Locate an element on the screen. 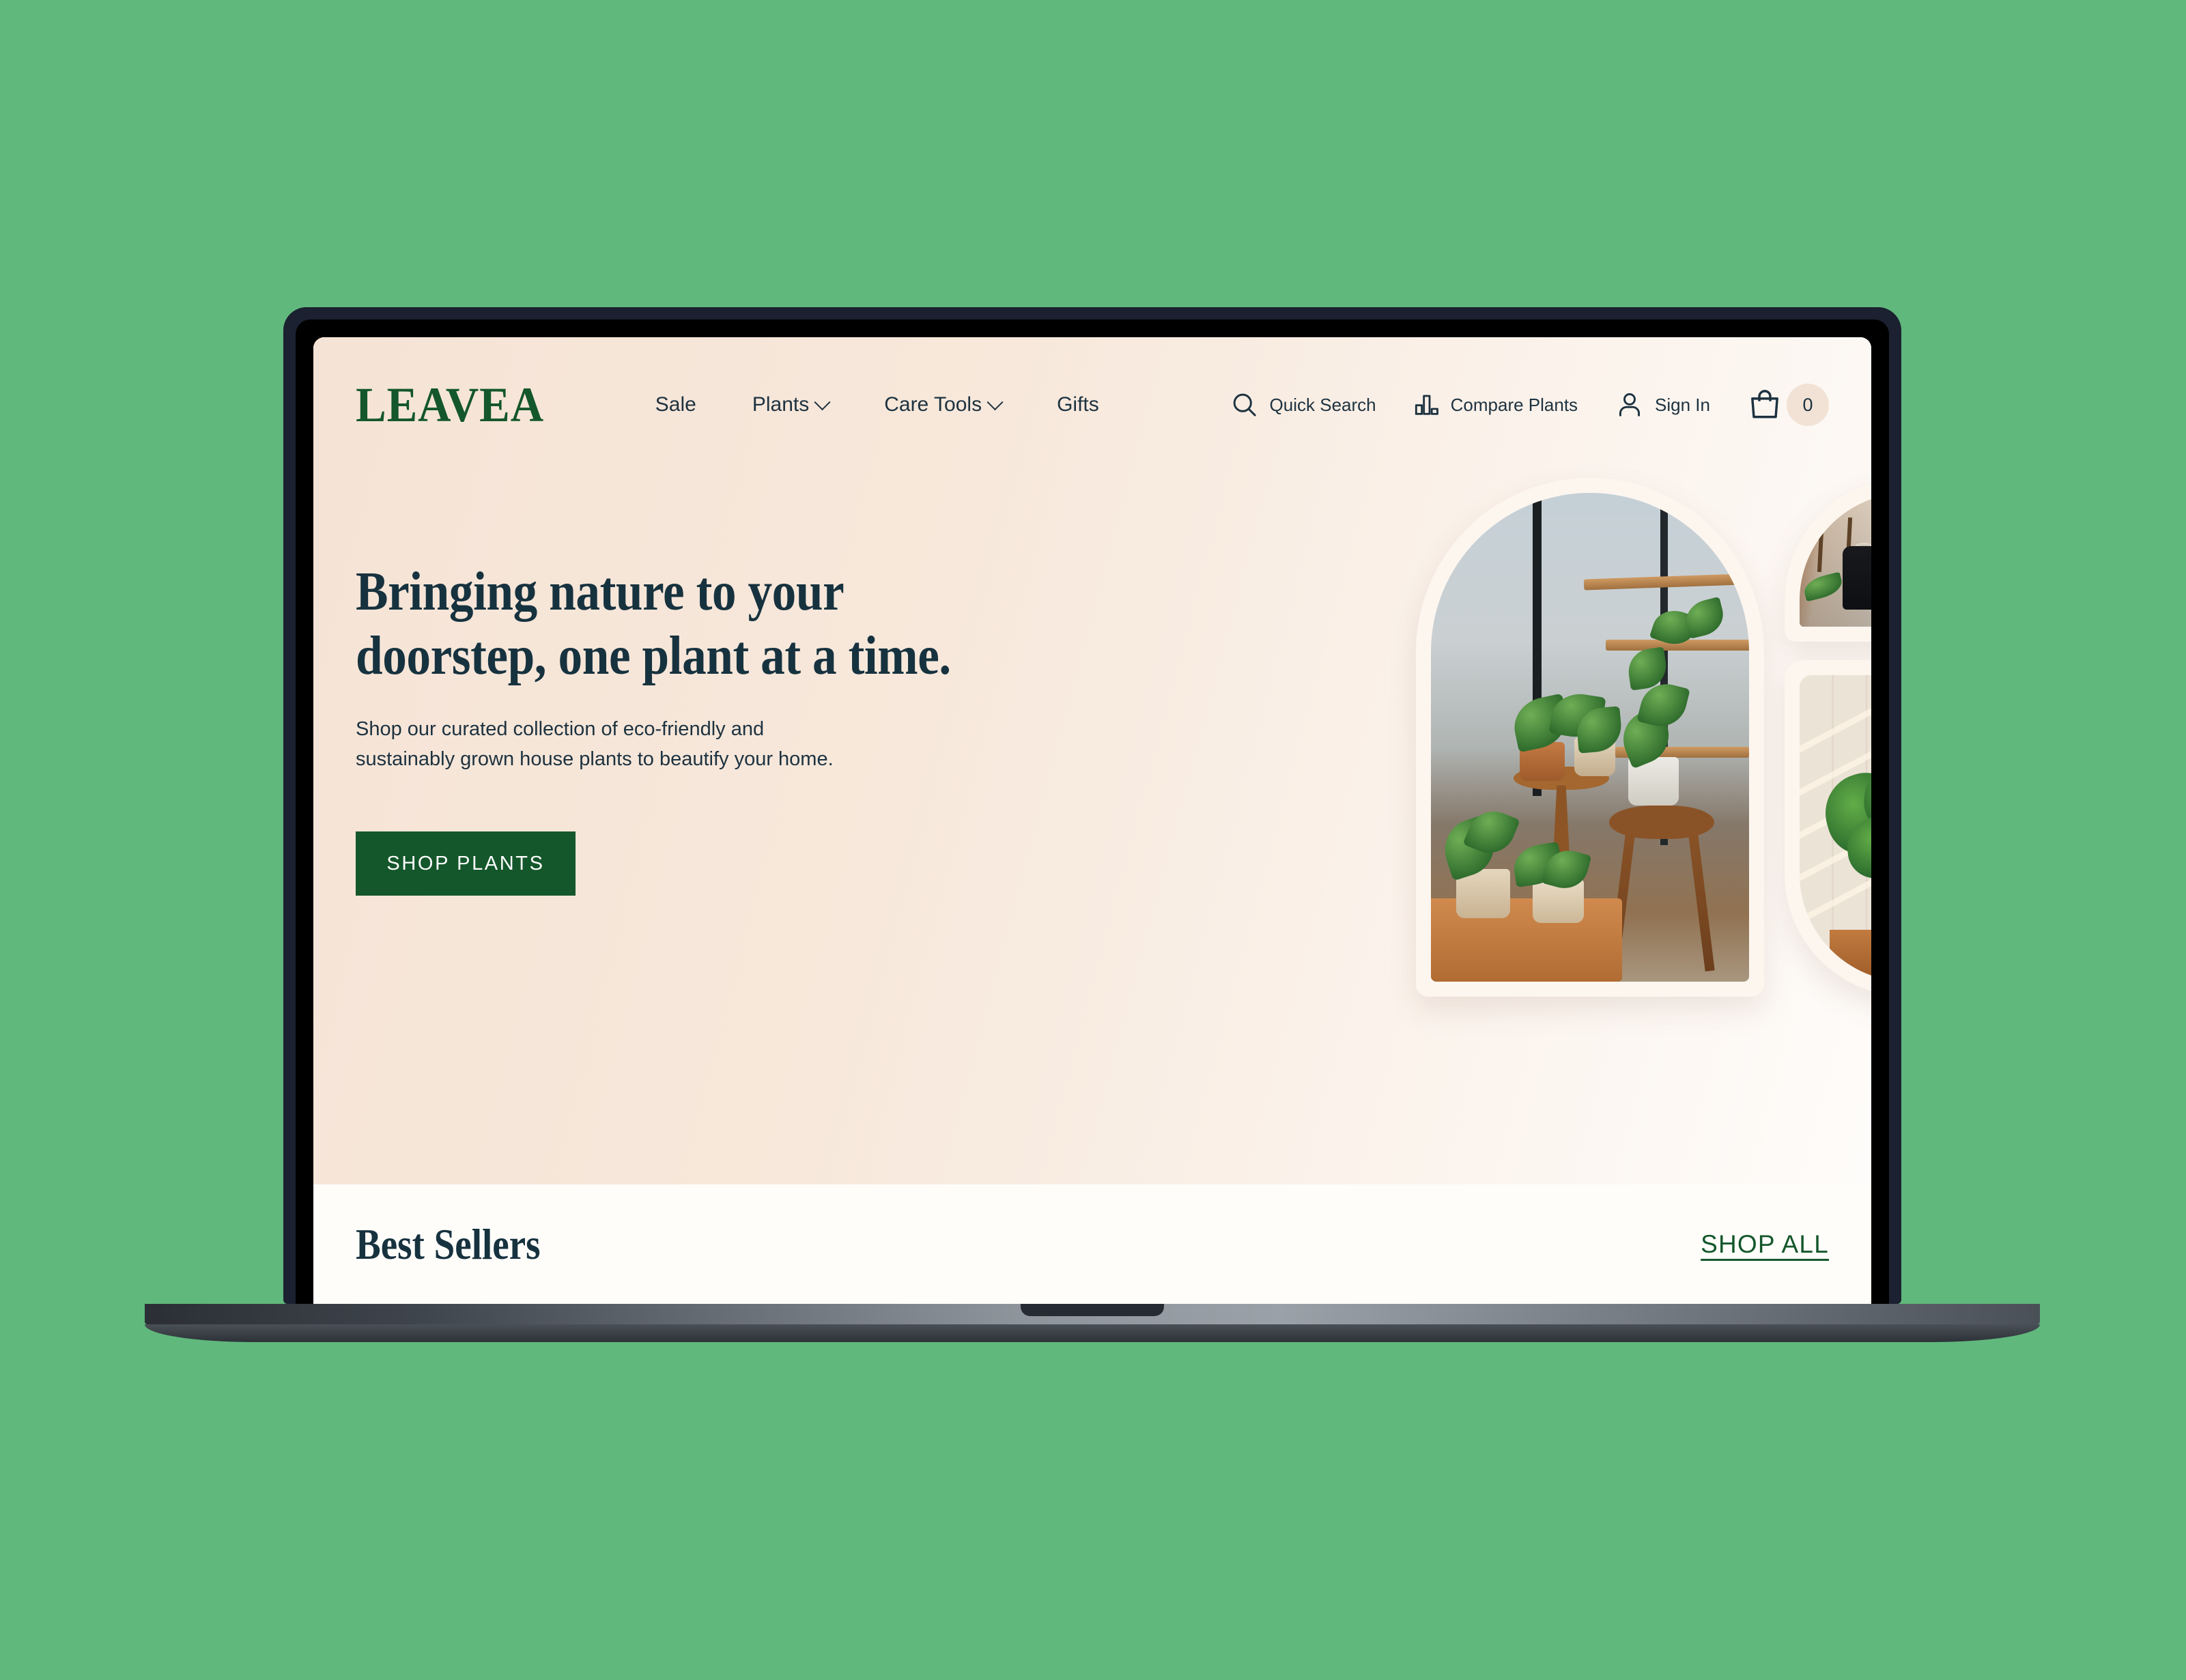 This screenshot has height=1680, width=2186. brand-logo: LEAVEA is located at coordinates (450, 404).